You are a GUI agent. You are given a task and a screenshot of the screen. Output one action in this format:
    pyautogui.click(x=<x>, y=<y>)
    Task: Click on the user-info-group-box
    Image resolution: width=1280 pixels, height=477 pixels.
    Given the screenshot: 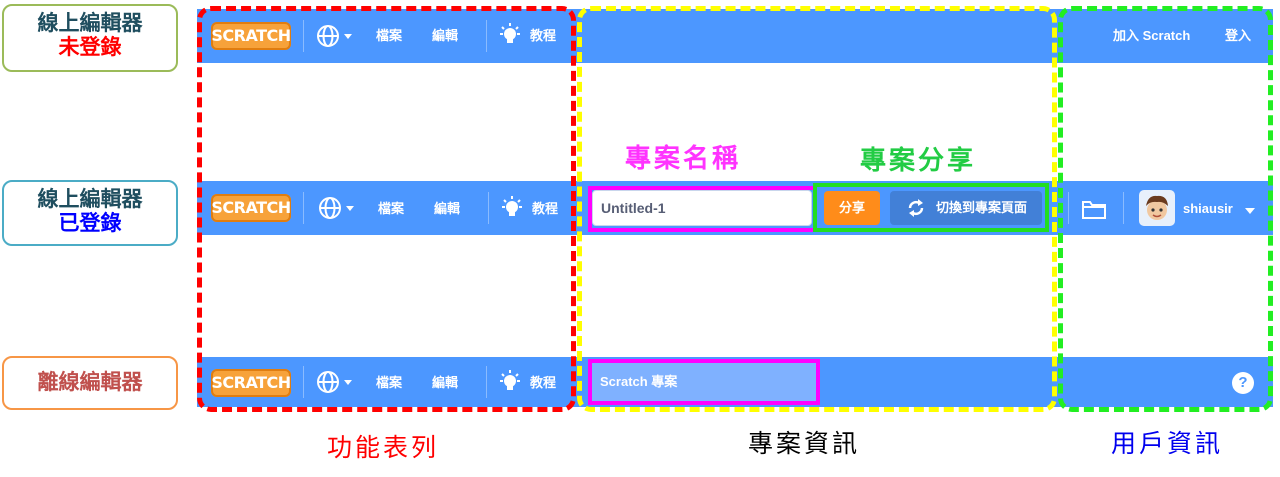 What is the action you would take?
    pyautogui.click(x=1165, y=209)
    